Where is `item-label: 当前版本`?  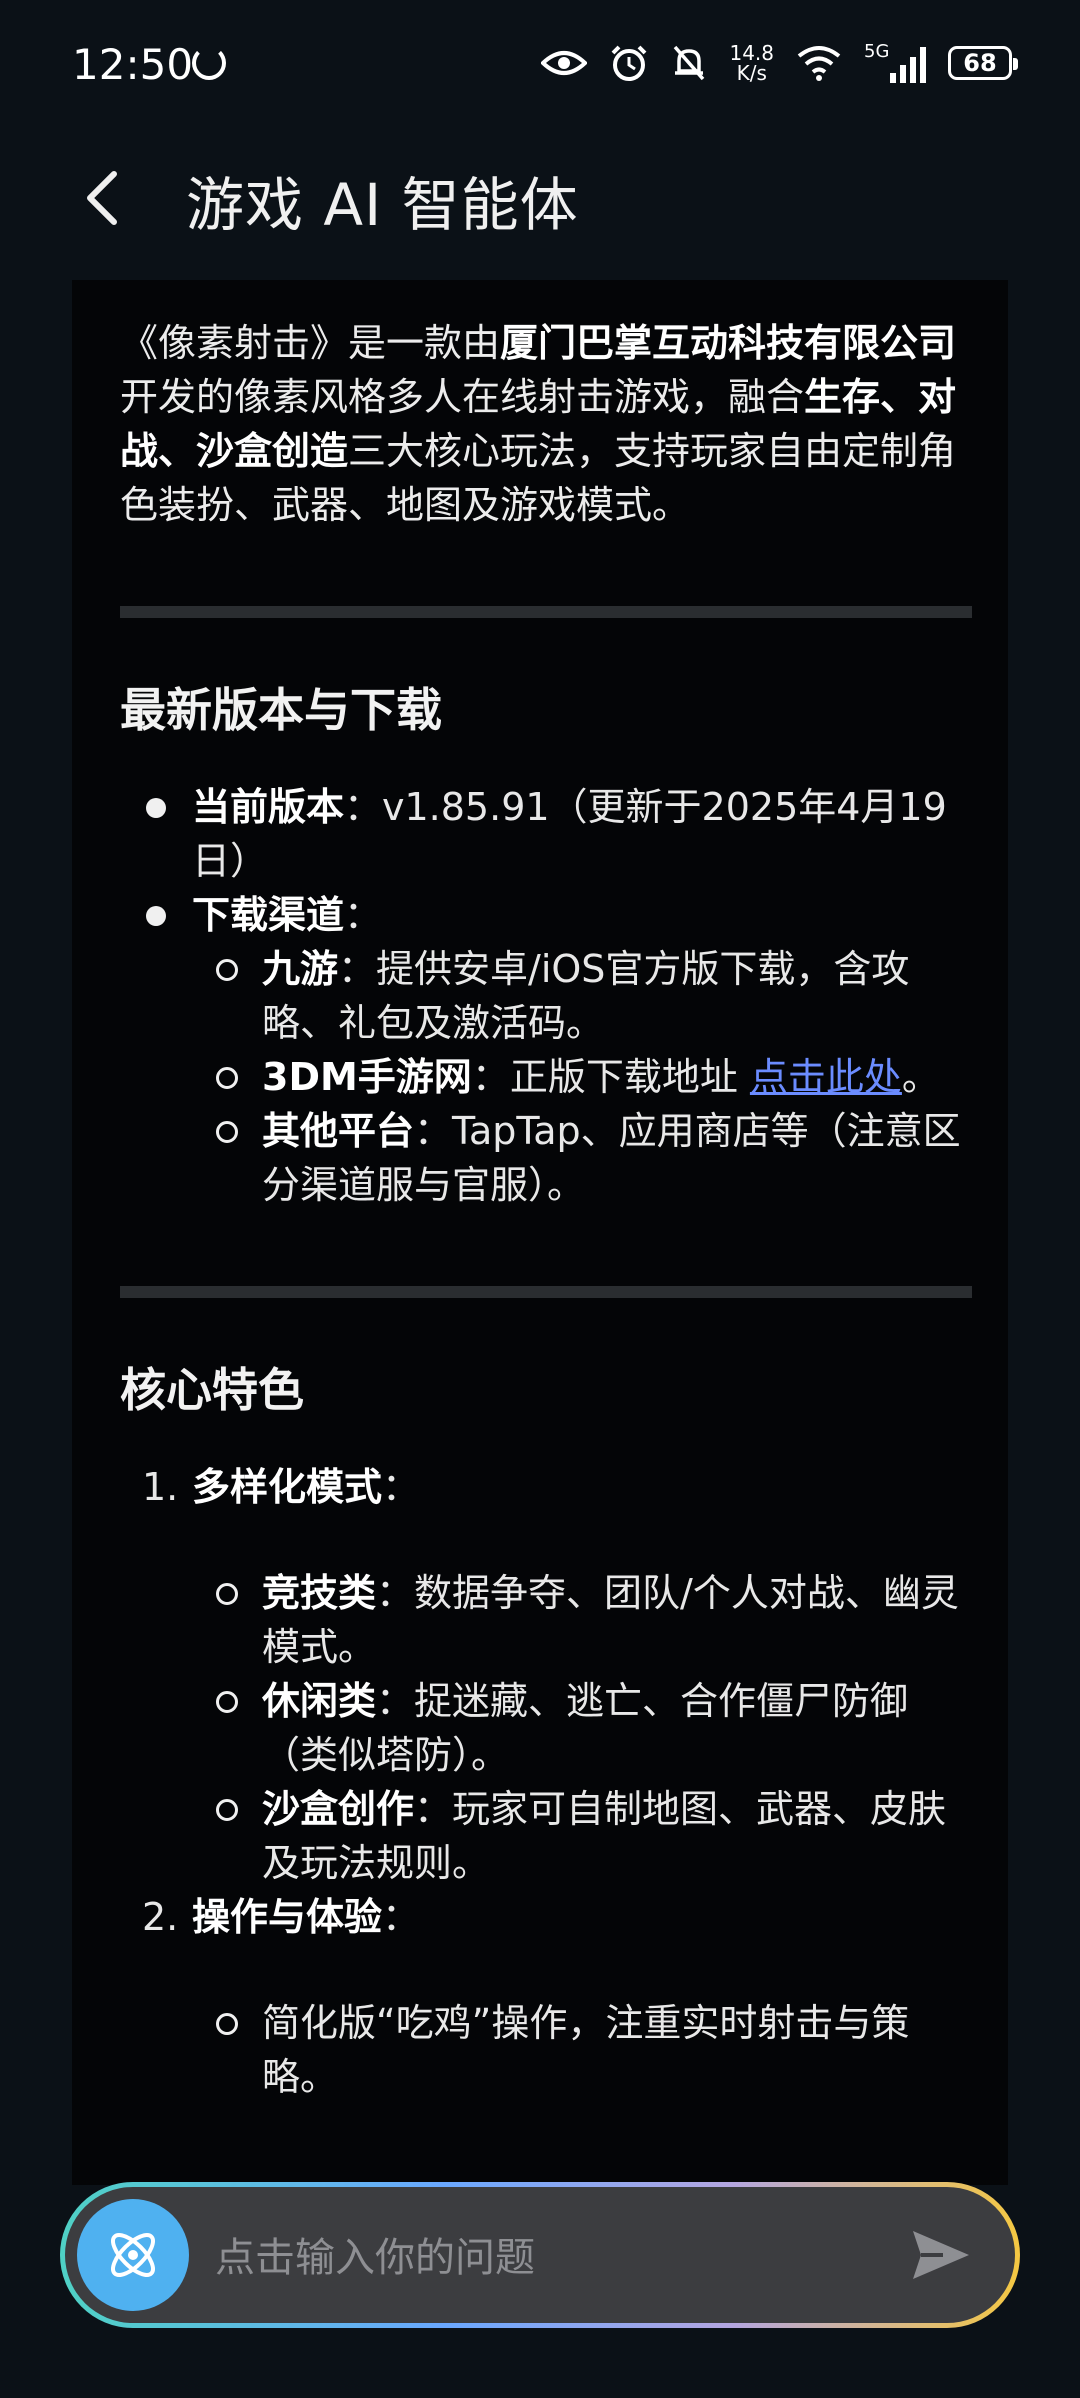 item-label: 当前版本 is located at coordinates (268, 807).